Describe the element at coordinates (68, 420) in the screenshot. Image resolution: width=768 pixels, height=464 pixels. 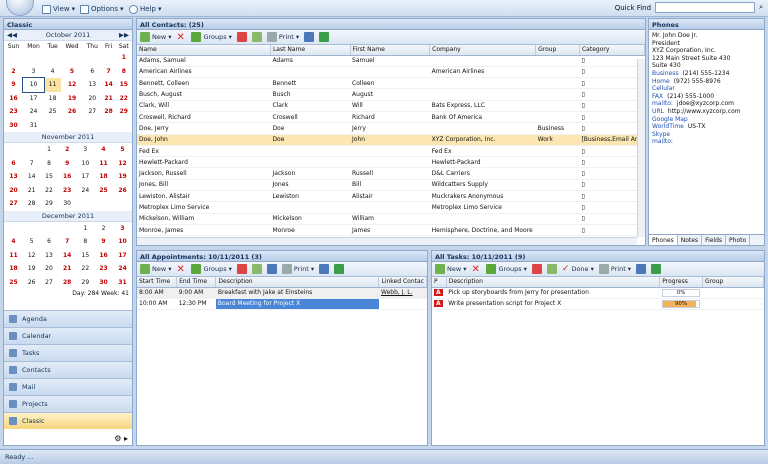
I see `nav-item-classic: Classic` at that location.